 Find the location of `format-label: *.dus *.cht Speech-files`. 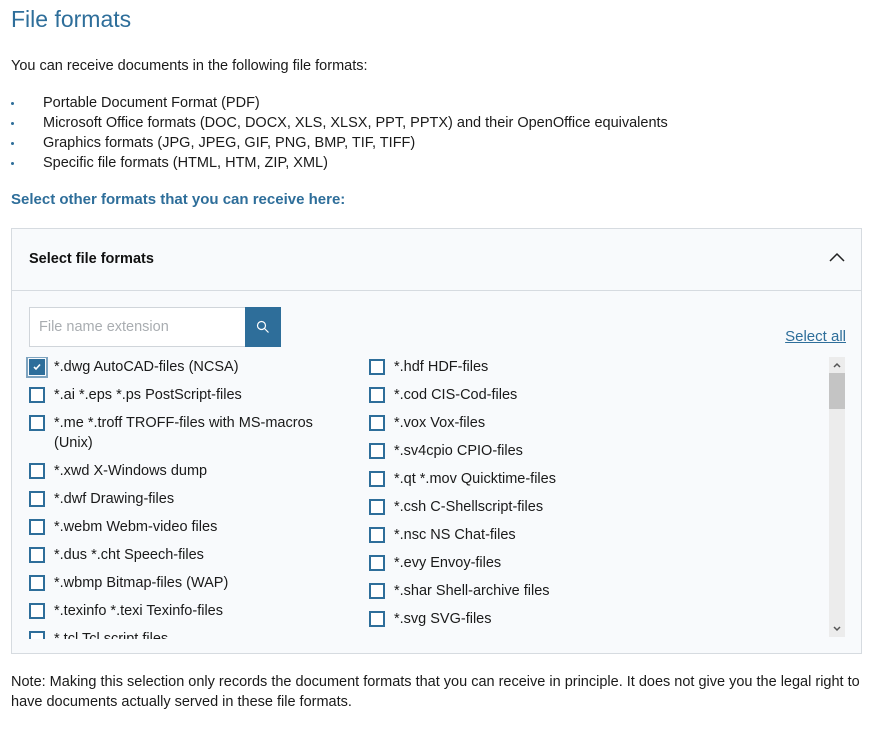

format-label: *.dus *.cht Speech-files is located at coordinates (129, 555).